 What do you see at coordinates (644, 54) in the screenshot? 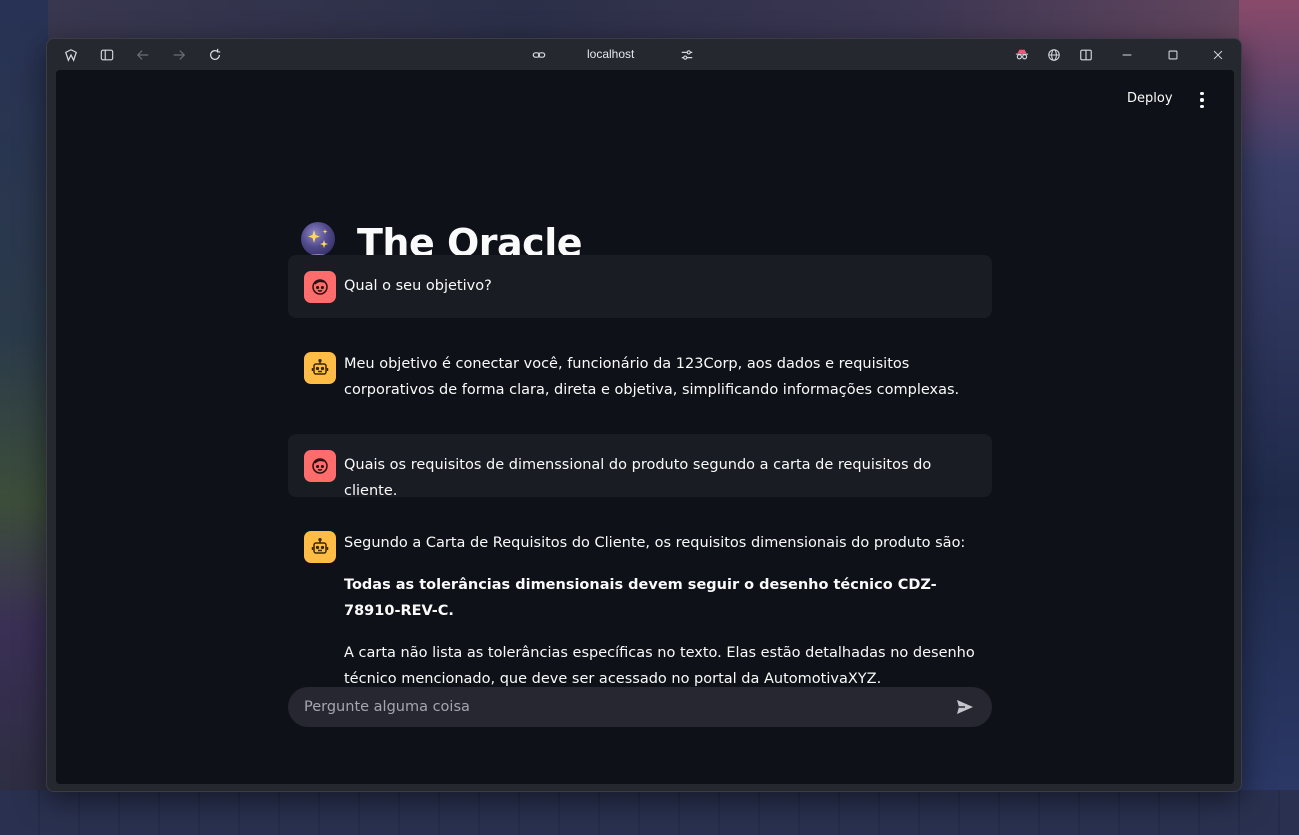
I see `browser-titlebar: localhost` at bounding box center [644, 54].